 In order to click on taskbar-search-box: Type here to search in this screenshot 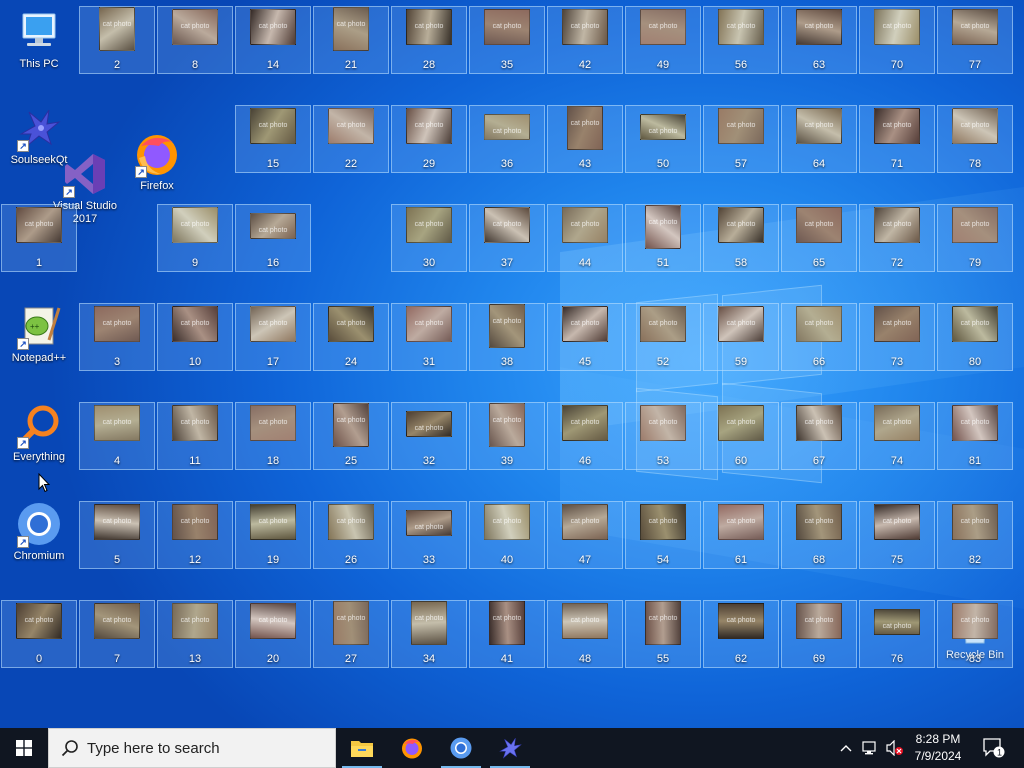, I will do `click(192, 748)`.